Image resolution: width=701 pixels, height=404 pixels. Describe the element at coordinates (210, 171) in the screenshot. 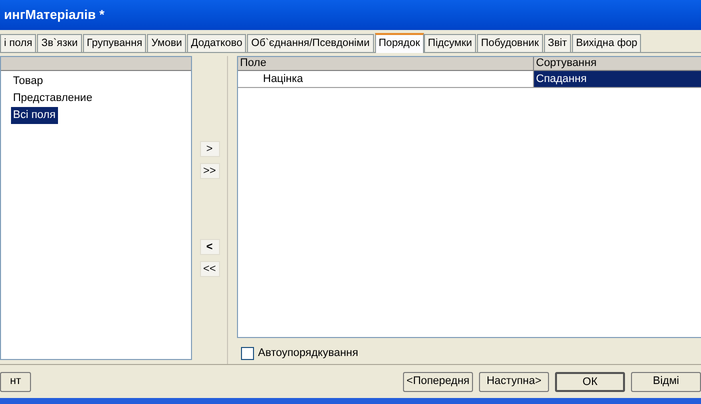

I see `move-button: >>` at that location.